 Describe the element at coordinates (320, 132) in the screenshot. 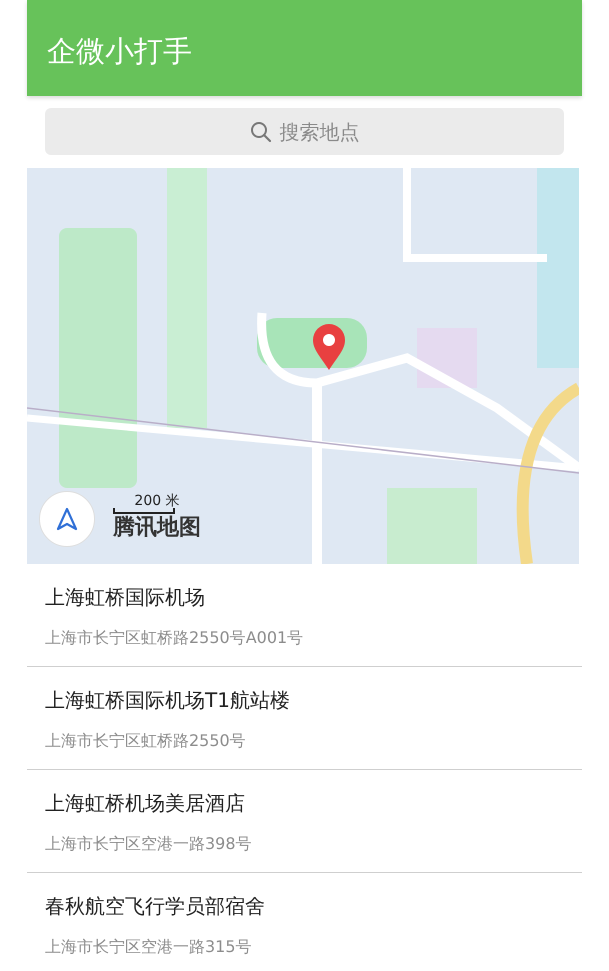

I see `search-placeholder: 搜索地点` at that location.